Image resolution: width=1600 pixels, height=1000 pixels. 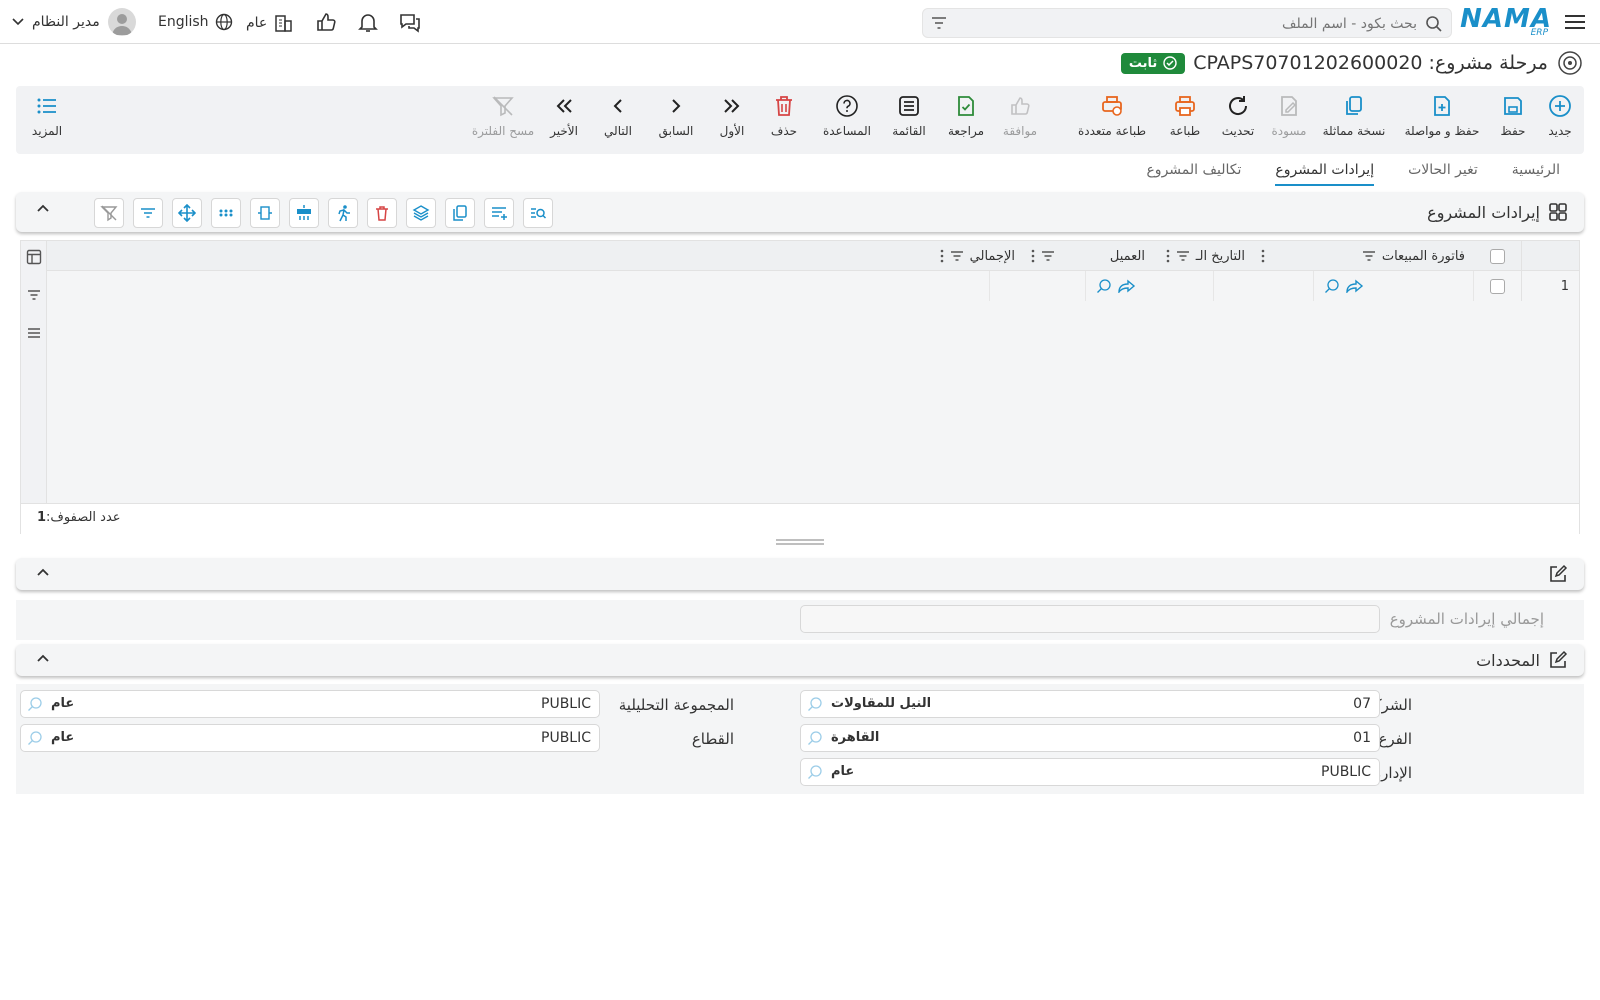 I want to click on analysis-set-field: PUBLIC عام, so click(x=310, y=704).